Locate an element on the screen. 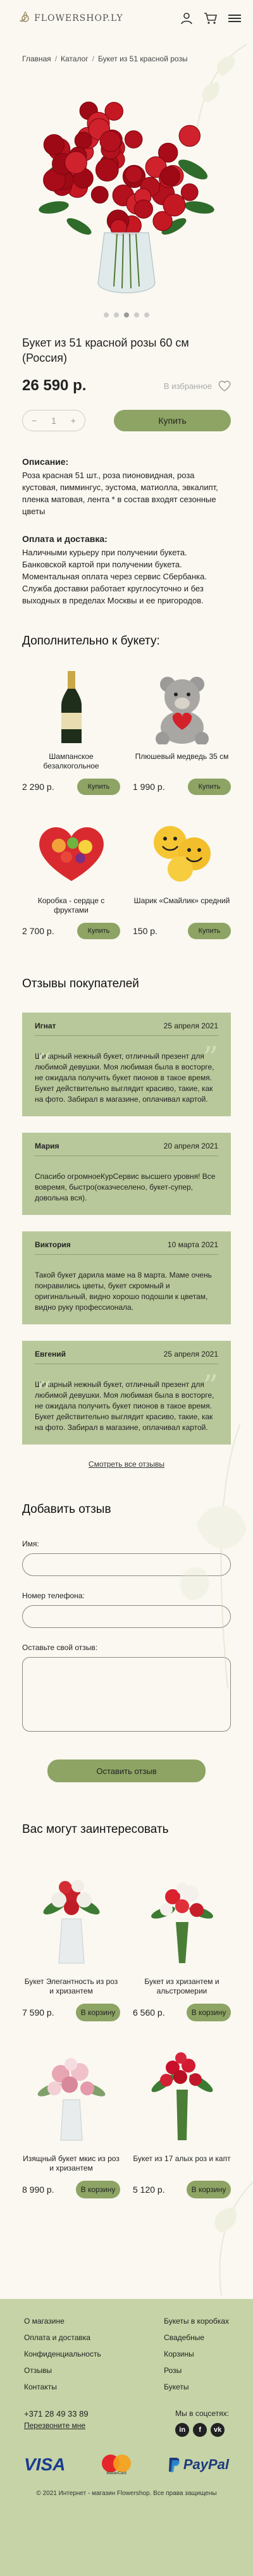 The image size is (253, 2576). vk-icon: vk is located at coordinates (218, 2430).